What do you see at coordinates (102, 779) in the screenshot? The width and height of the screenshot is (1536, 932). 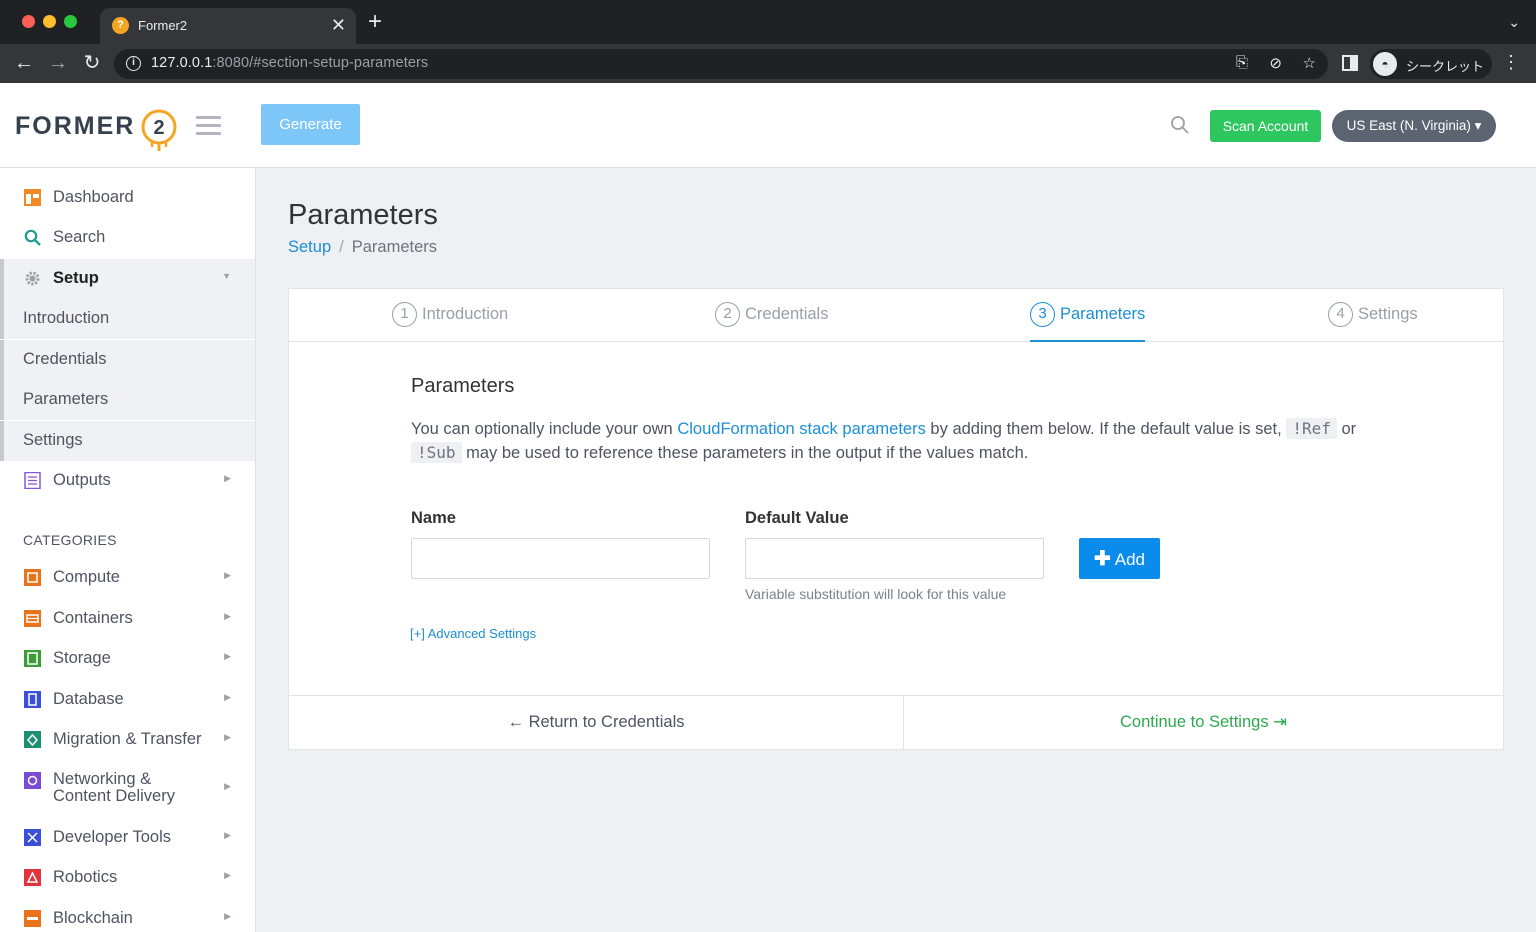 I see `category-label-line1: Networking &` at bounding box center [102, 779].